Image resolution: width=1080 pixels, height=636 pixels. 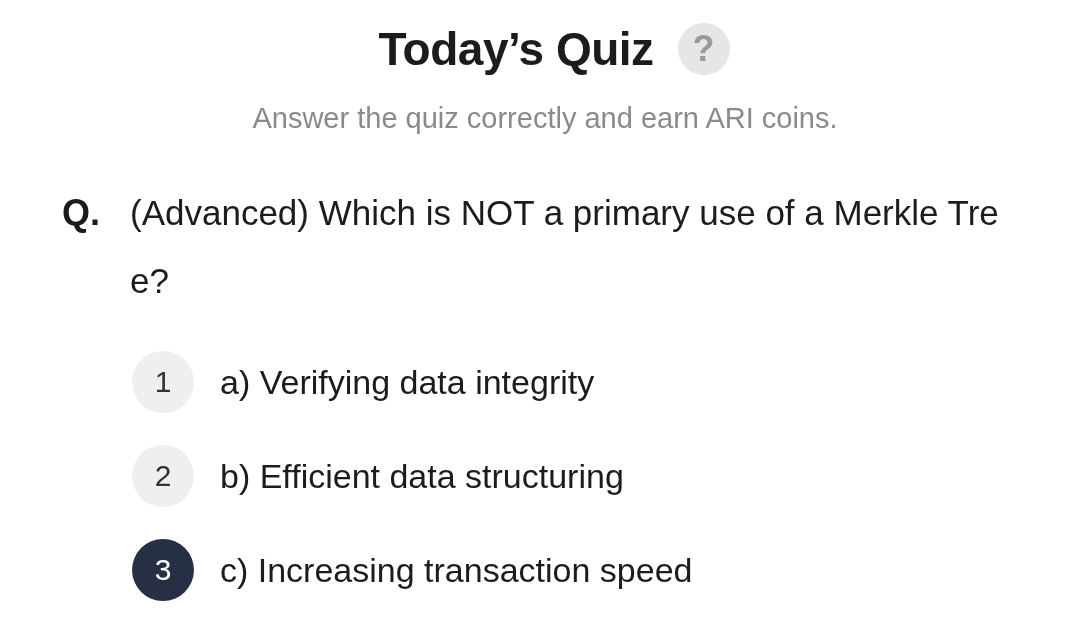 I want to click on option-number: 2, so click(x=163, y=476).